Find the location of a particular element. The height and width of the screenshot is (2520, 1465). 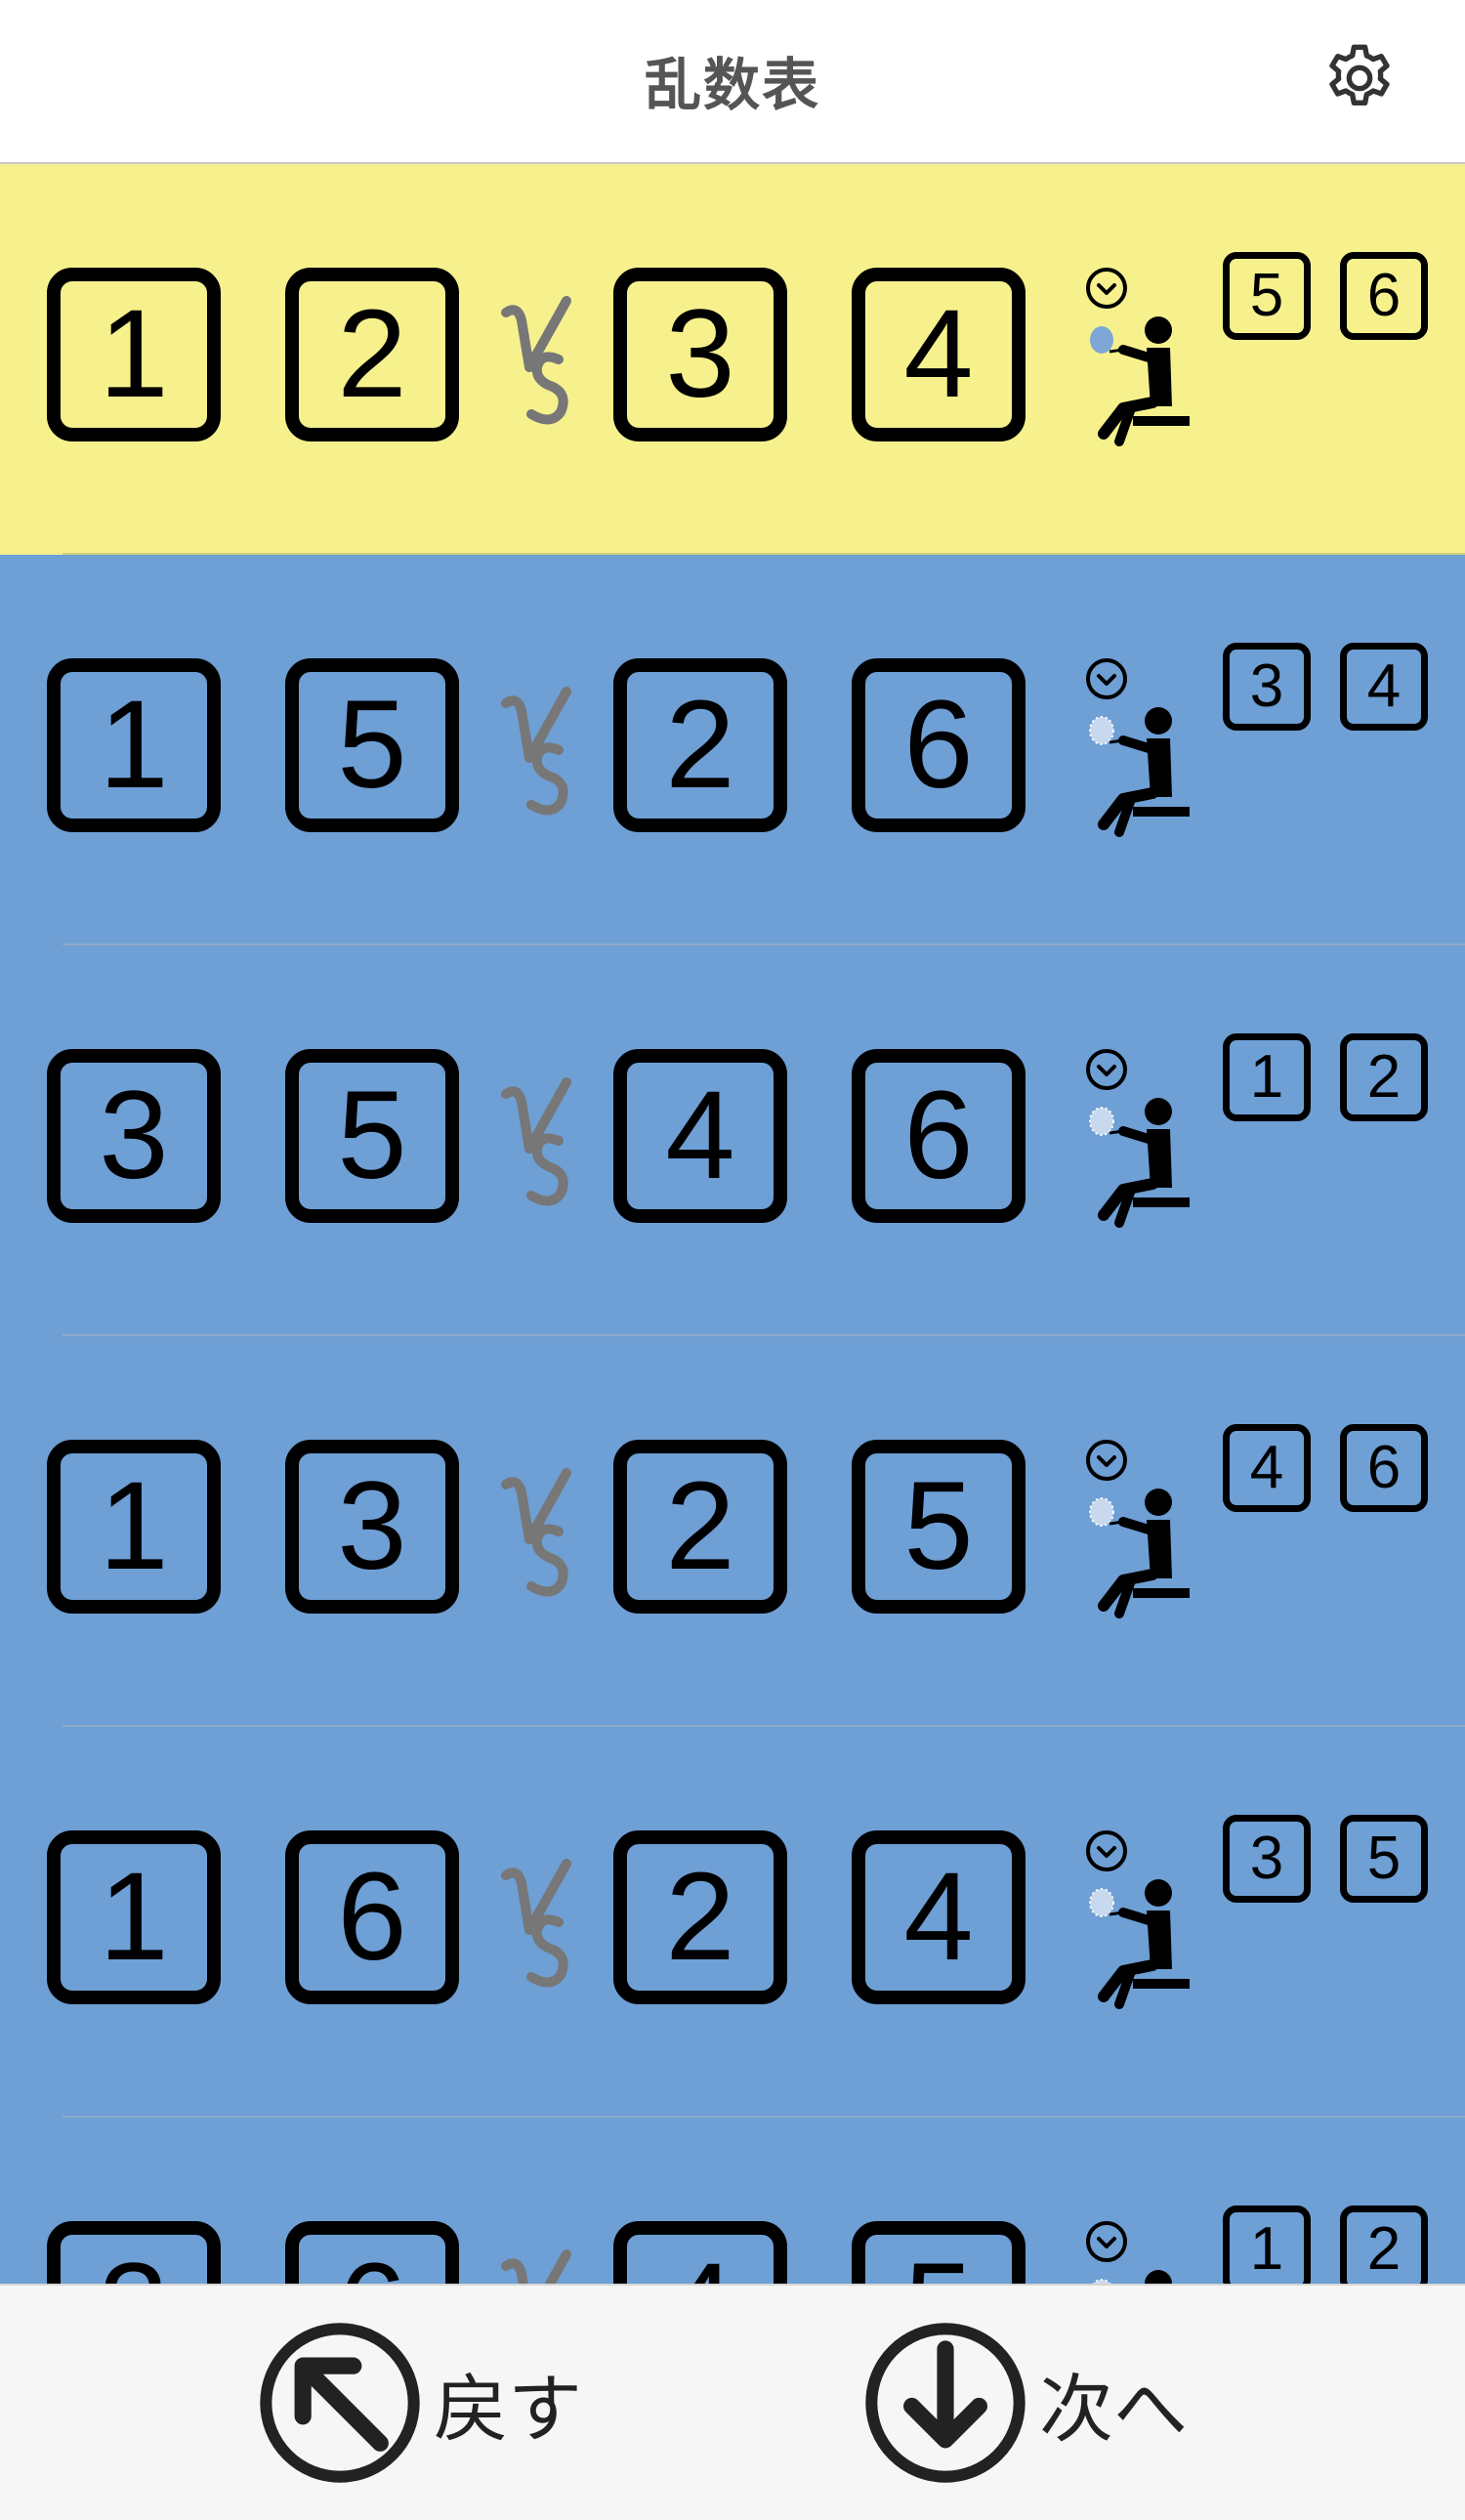

arrow-up-left-circle-icon is located at coordinates (340, 2403).